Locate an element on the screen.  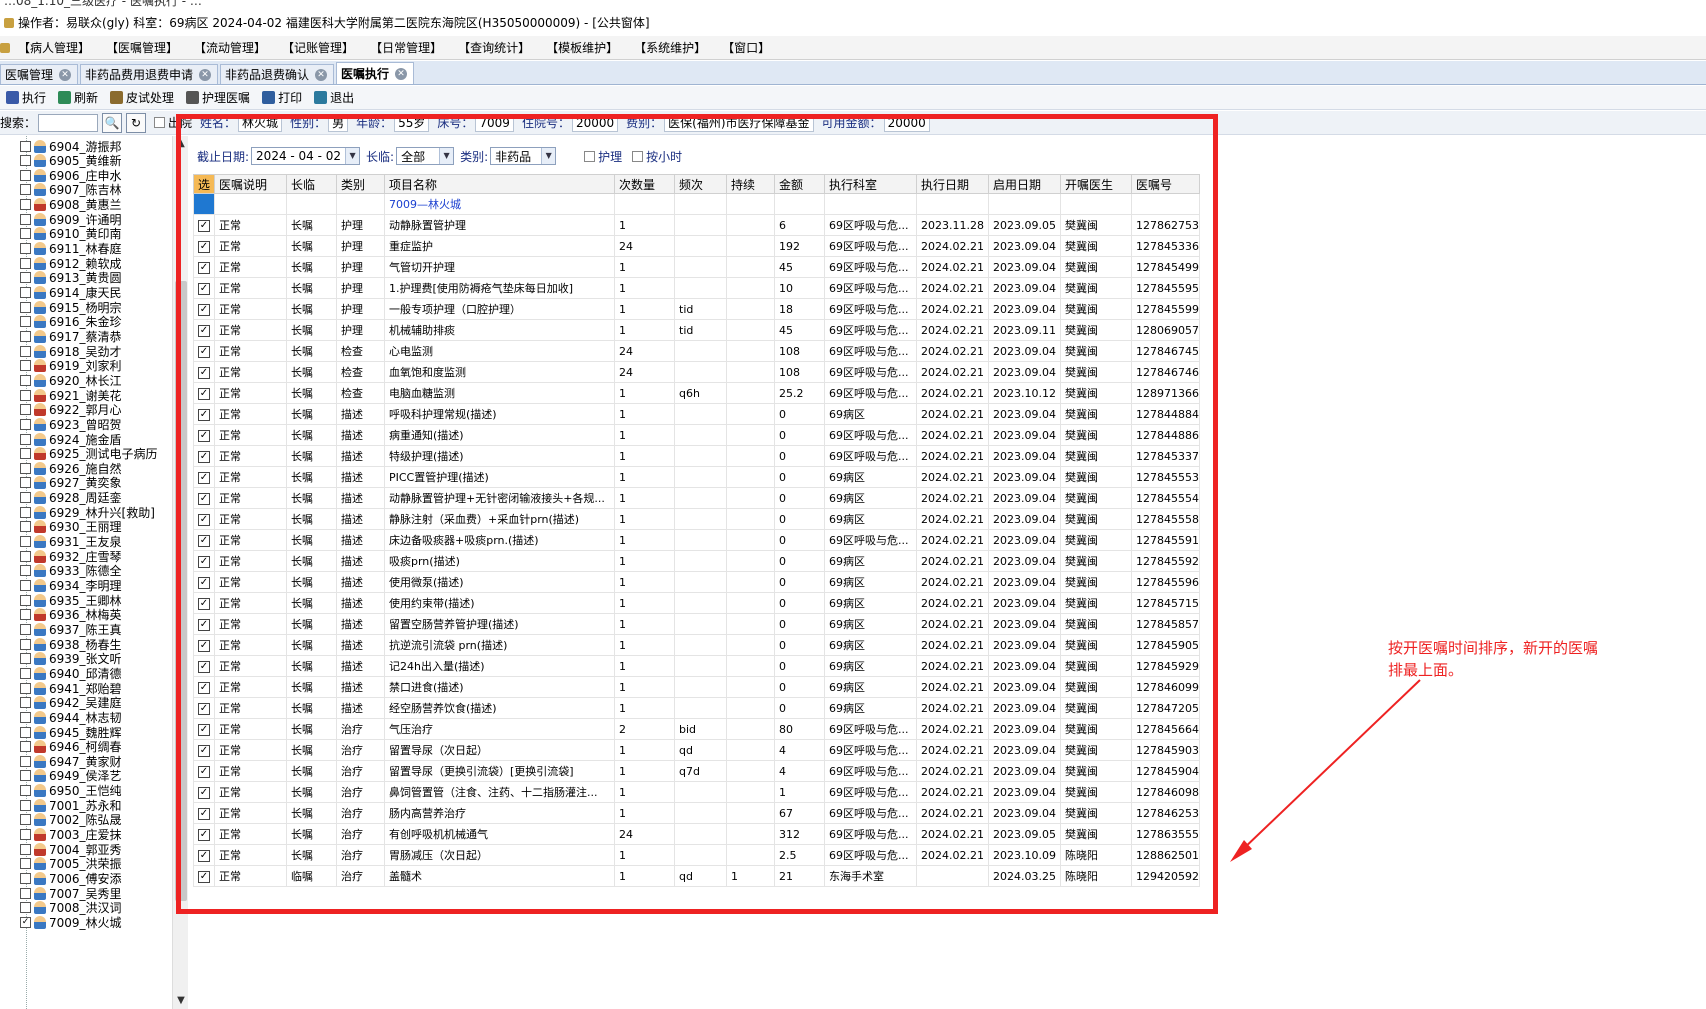
toolbar-button: 执行 is located at coordinates (26, 97).